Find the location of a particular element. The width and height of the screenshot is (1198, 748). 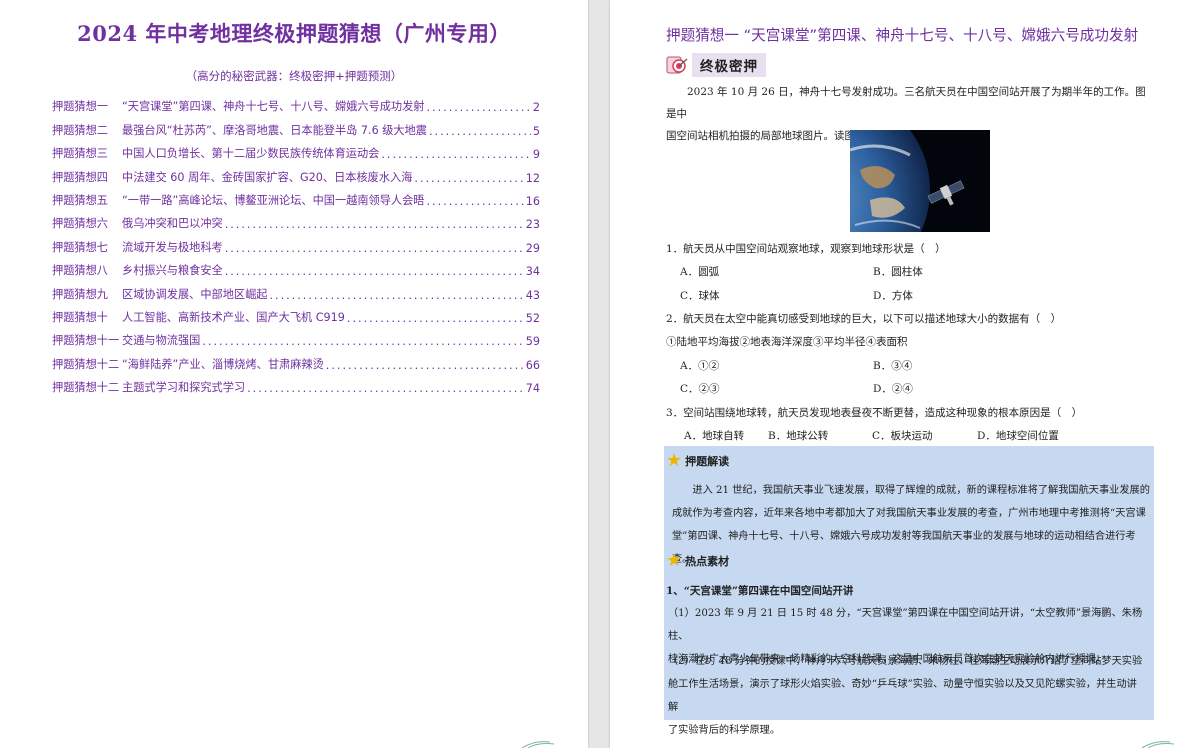

toc-entry-text: 区域协调发展、中部地区崛起 is located at coordinates (195, 294).